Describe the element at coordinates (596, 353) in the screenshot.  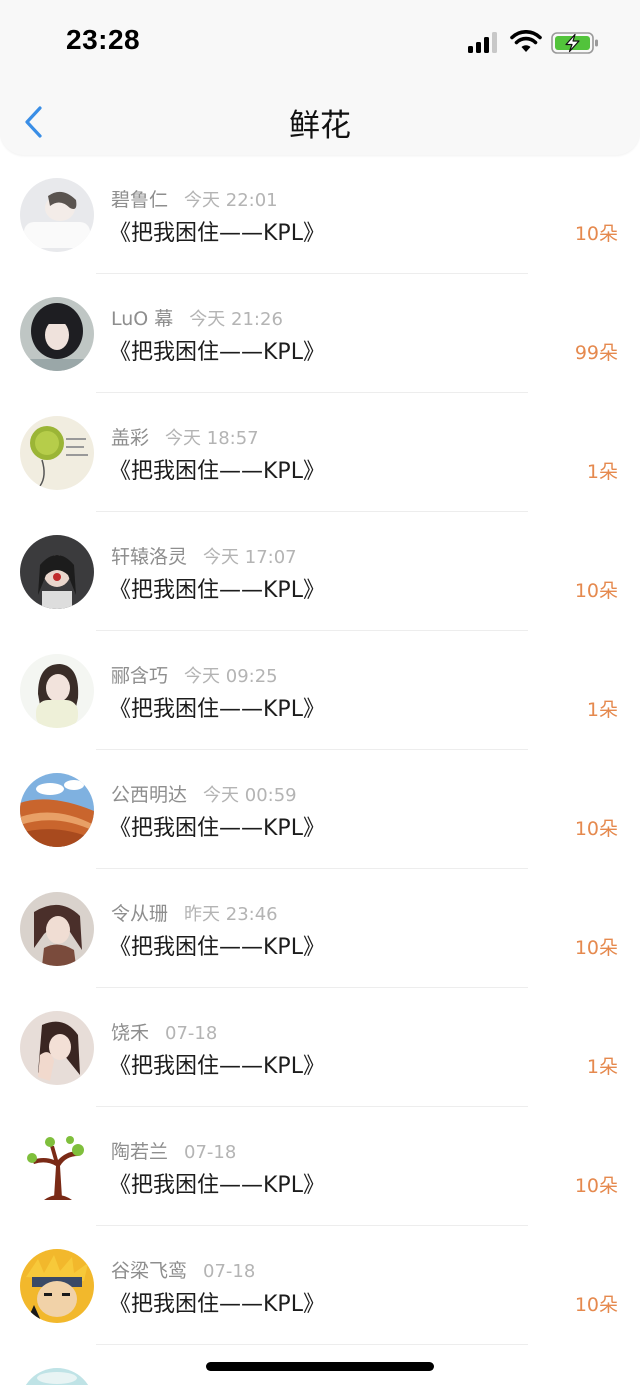
I see `flower-count: 99朵` at that location.